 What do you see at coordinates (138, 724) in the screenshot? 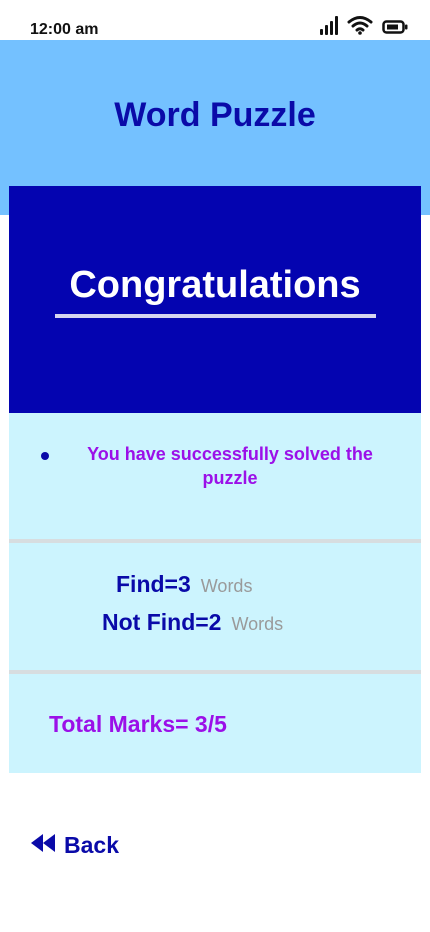
I see `total-marks: Total Marks= 3/5` at bounding box center [138, 724].